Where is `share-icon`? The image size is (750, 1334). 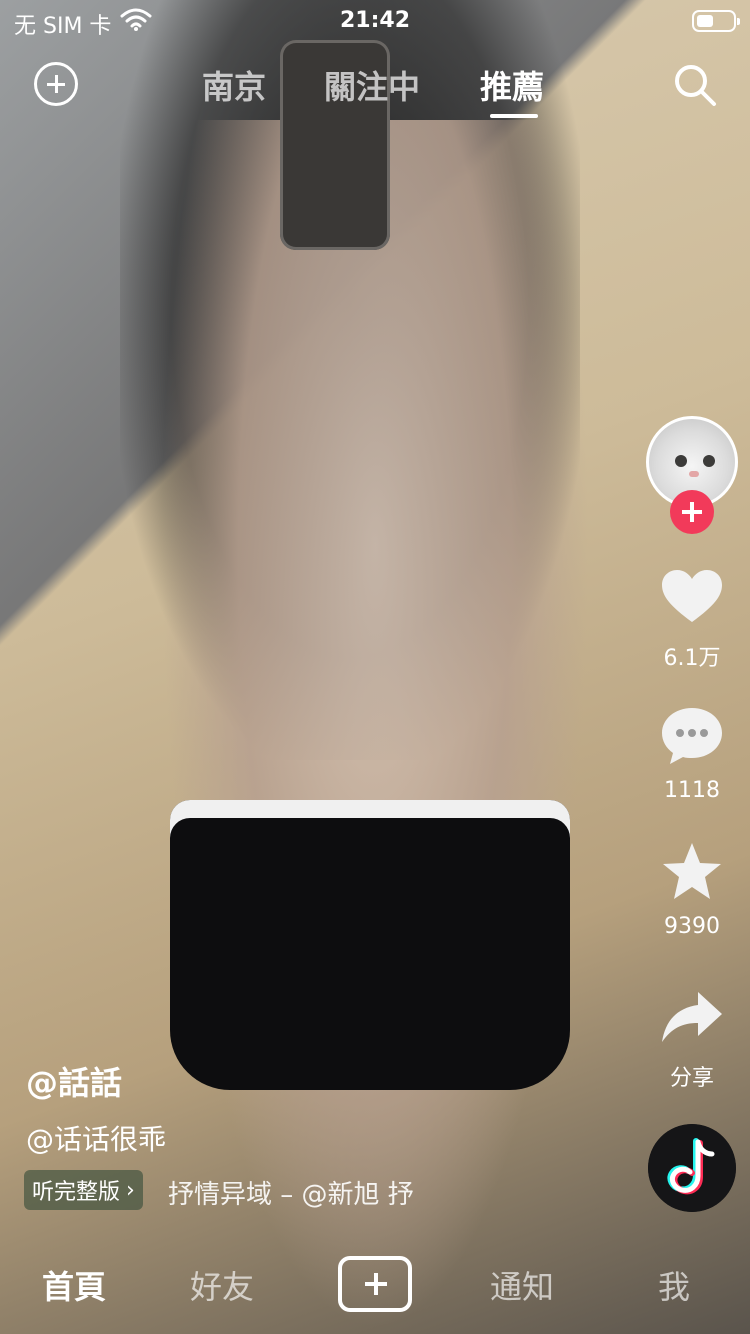
share-icon is located at coordinates (692, 1018).